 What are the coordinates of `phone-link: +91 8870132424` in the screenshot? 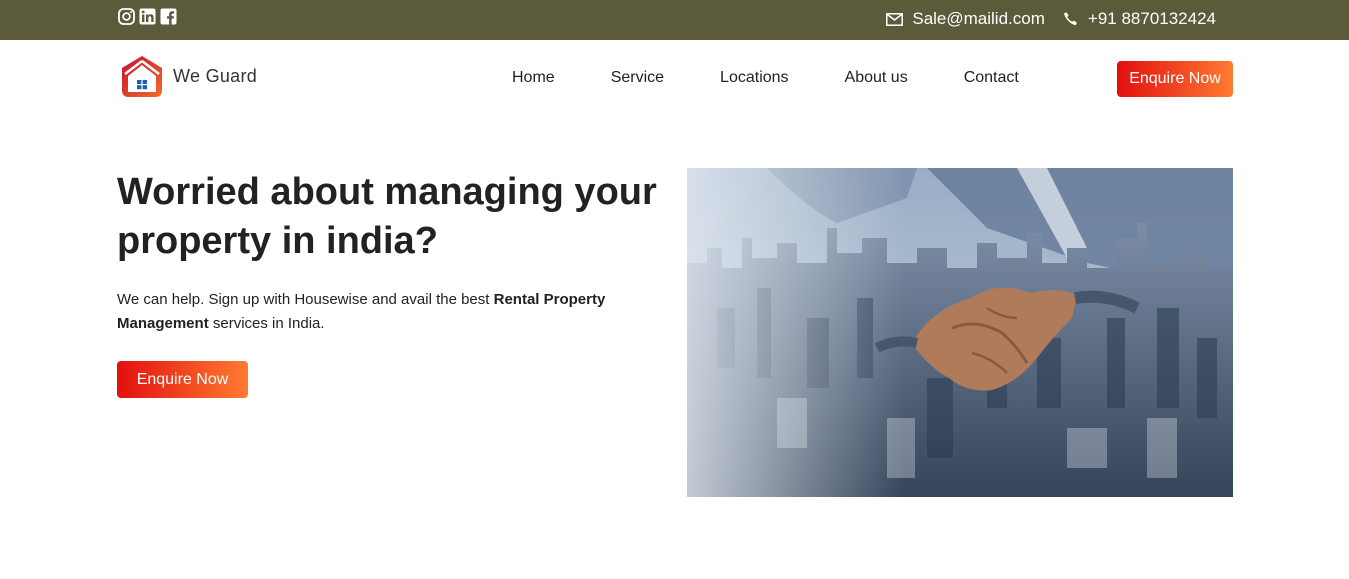 It's located at (1139, 19).